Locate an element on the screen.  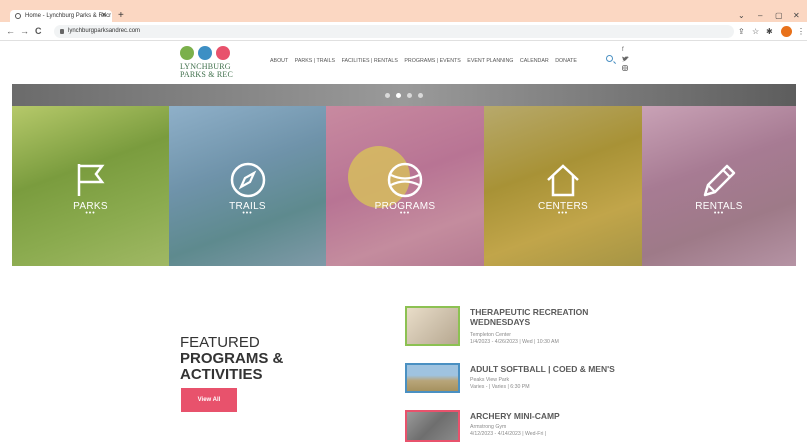
event-title-line-1: THERAPEUTIC RECREATION is located at coordinates (529, 312).